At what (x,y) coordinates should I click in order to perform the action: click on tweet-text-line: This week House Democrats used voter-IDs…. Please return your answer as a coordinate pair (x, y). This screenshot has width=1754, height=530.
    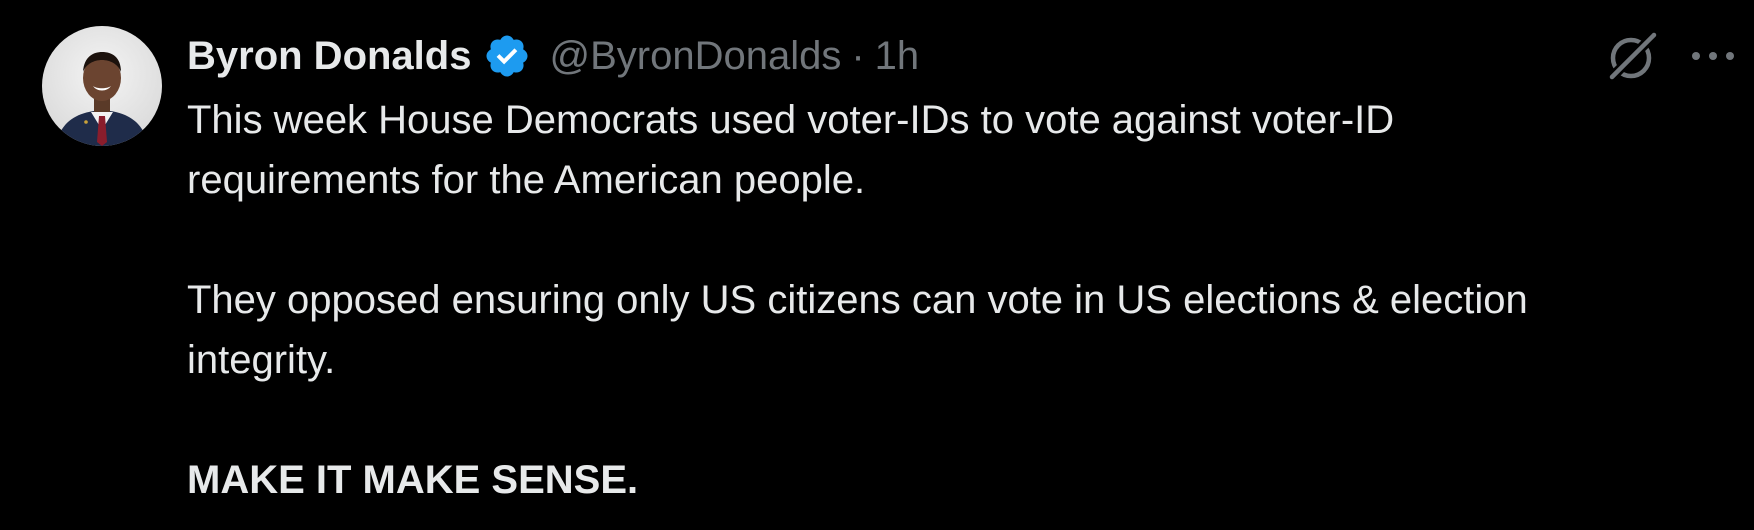
    Looking at the image, I should click on (791, 120).